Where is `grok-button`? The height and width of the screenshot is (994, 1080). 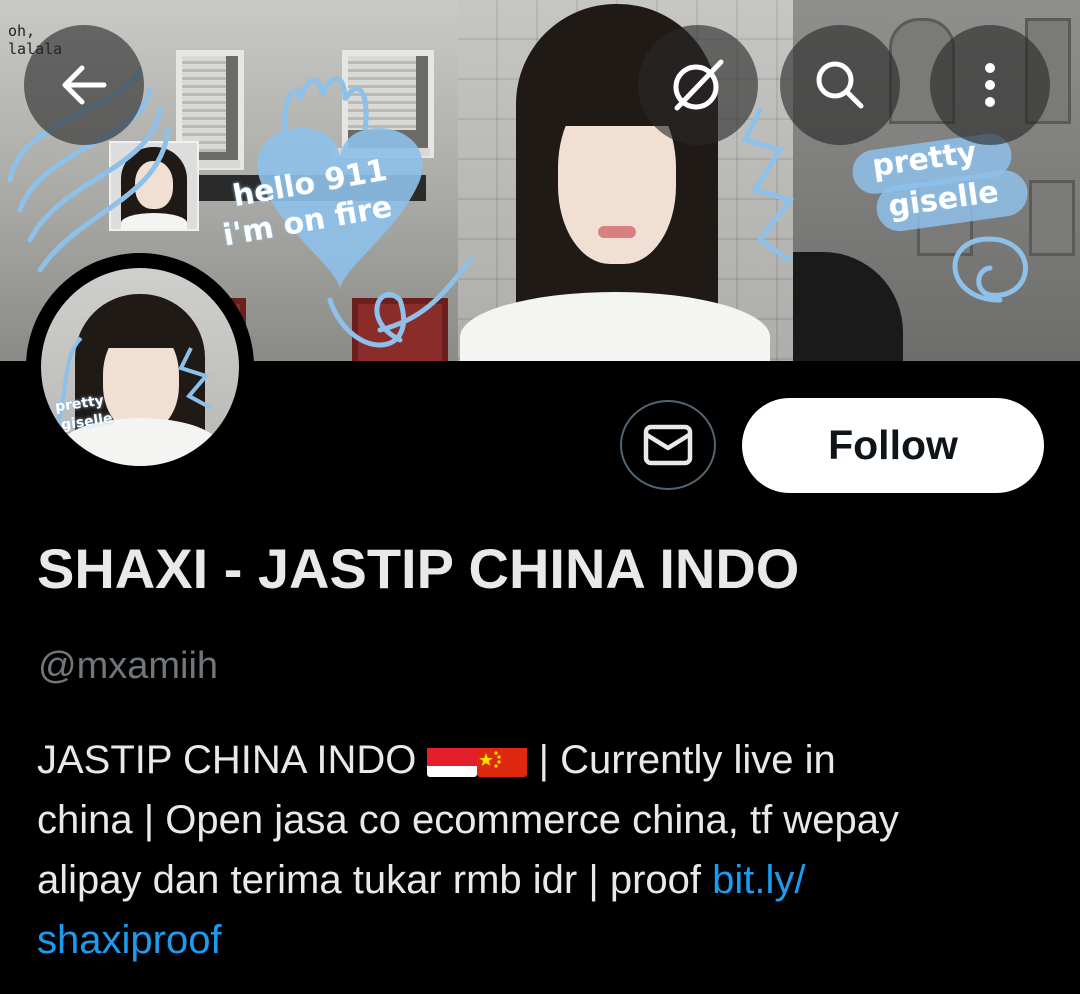
grok-button is located at coordinates (698, 85).